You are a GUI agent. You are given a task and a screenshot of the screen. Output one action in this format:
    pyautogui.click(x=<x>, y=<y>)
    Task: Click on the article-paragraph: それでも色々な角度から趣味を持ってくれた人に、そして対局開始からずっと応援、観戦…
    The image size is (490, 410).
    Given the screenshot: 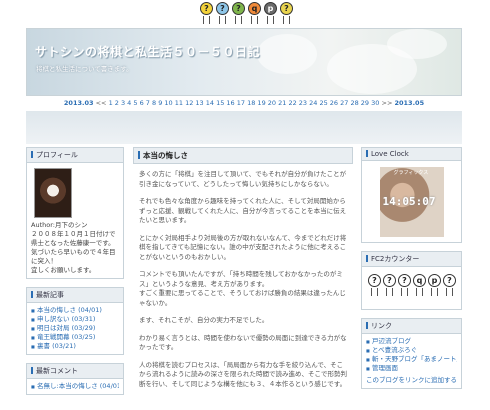 What is the action you would take?
    pyautogui.click(x=243, y=210)
    